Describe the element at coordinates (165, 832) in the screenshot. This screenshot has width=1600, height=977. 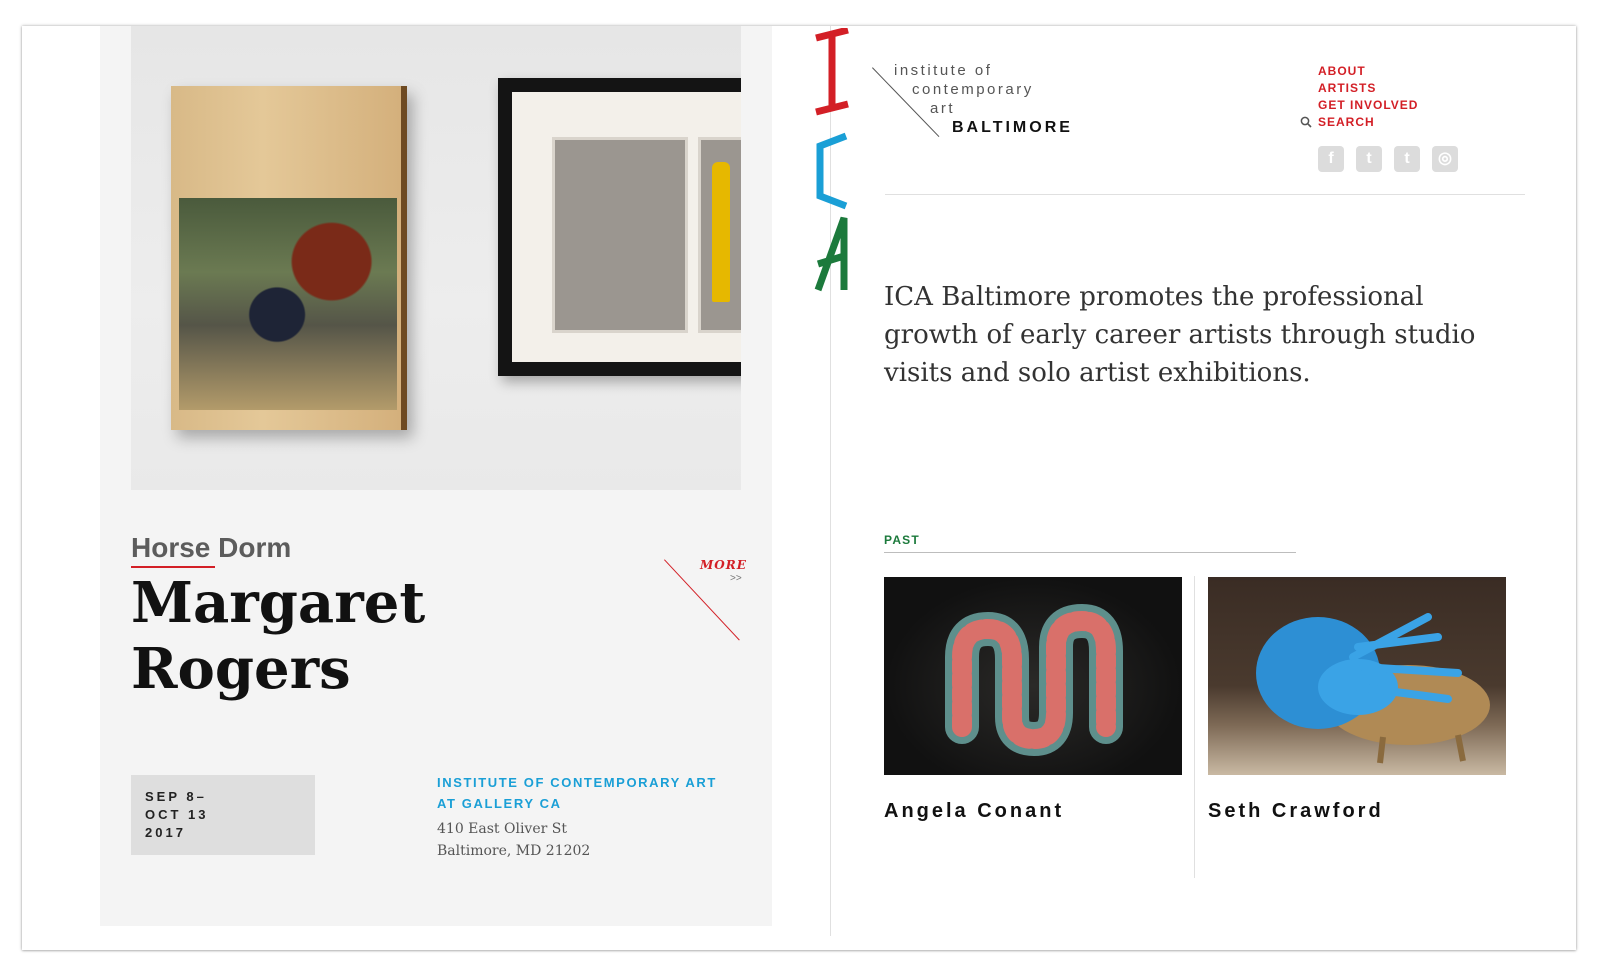
I see `date-line-3: 2017` at that location.